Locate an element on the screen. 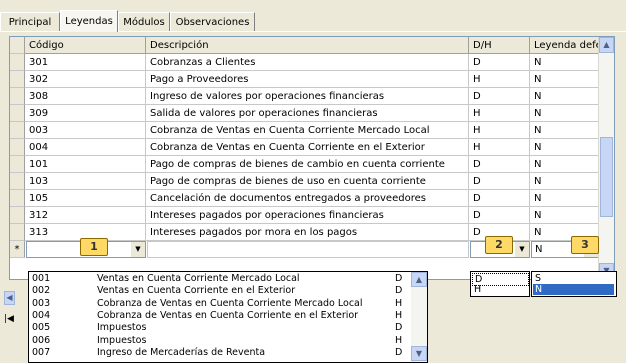 This screenshot has height=363, width=626. callout-3: 3 is located at coordinates (585, 245).